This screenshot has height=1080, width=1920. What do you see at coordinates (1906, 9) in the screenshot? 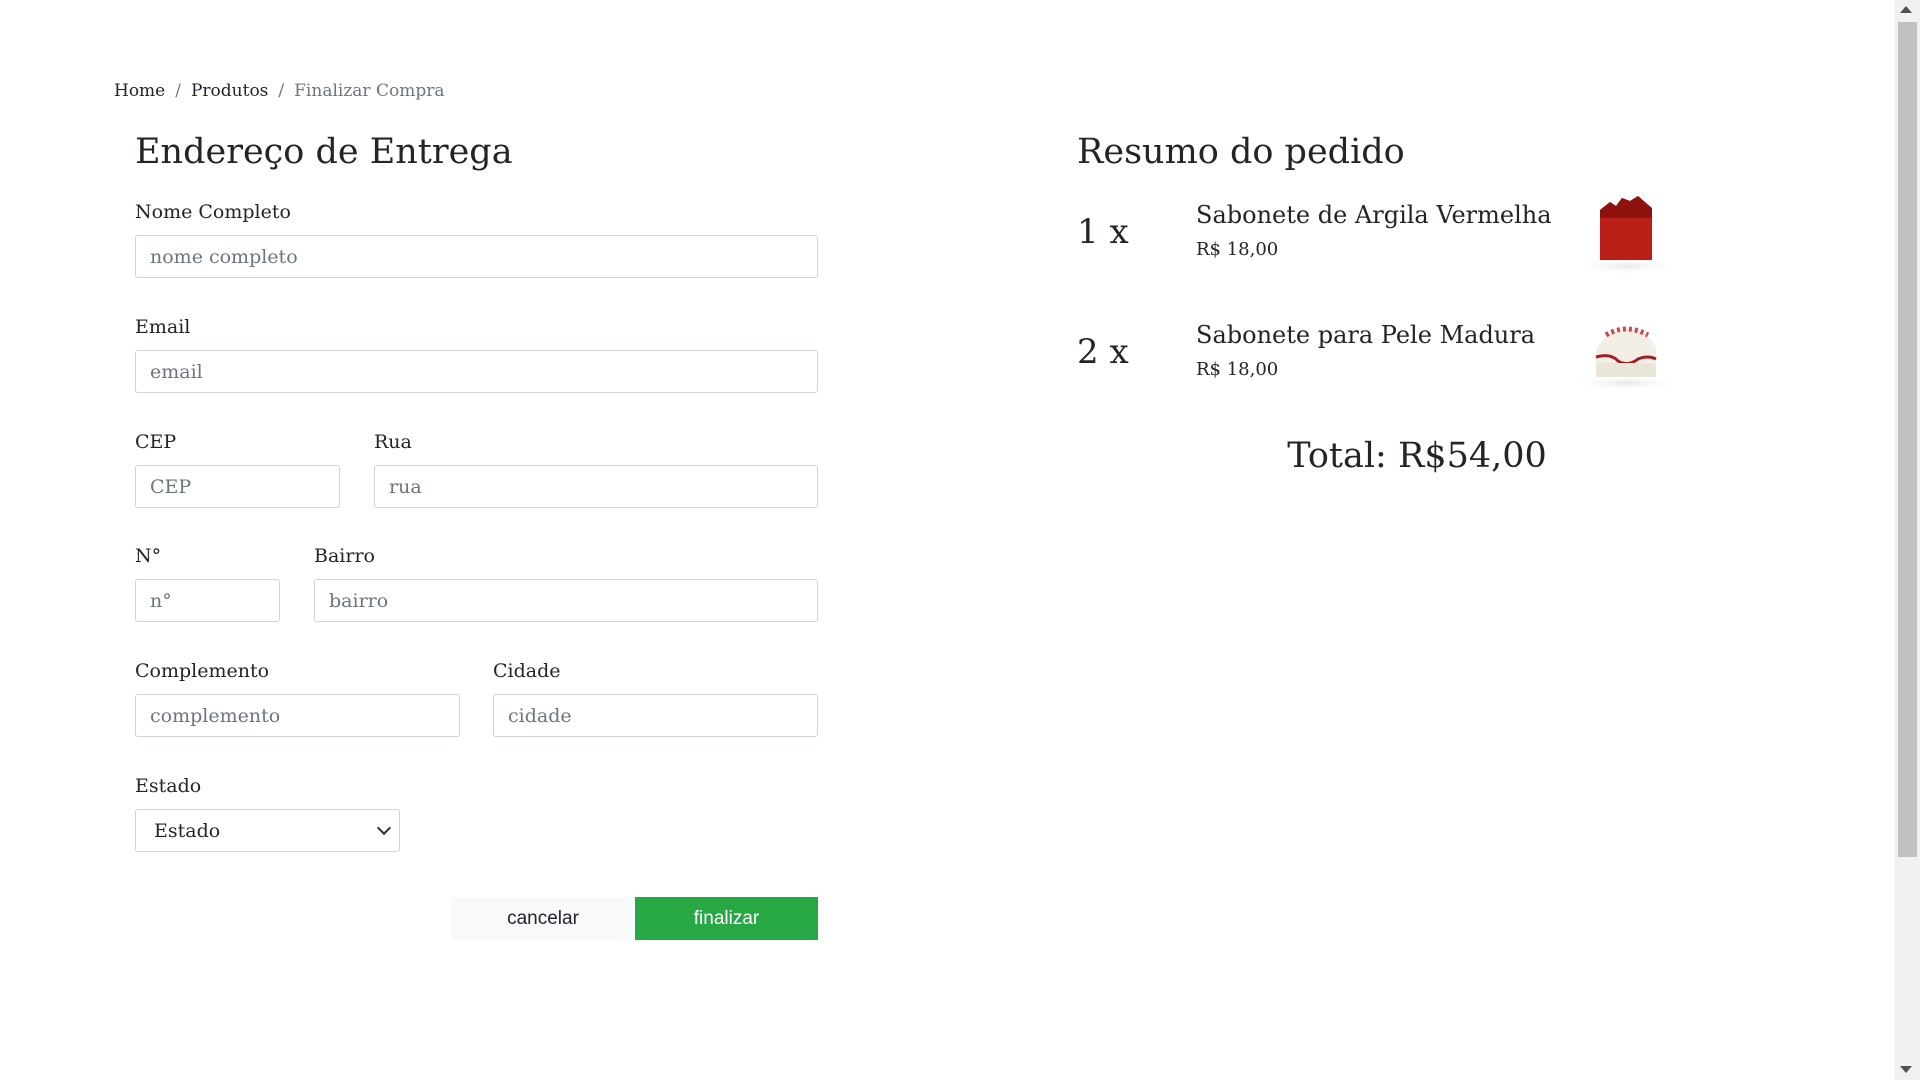
I see `scroll-up-arrow-icon` at bounding box center [1906, 9].